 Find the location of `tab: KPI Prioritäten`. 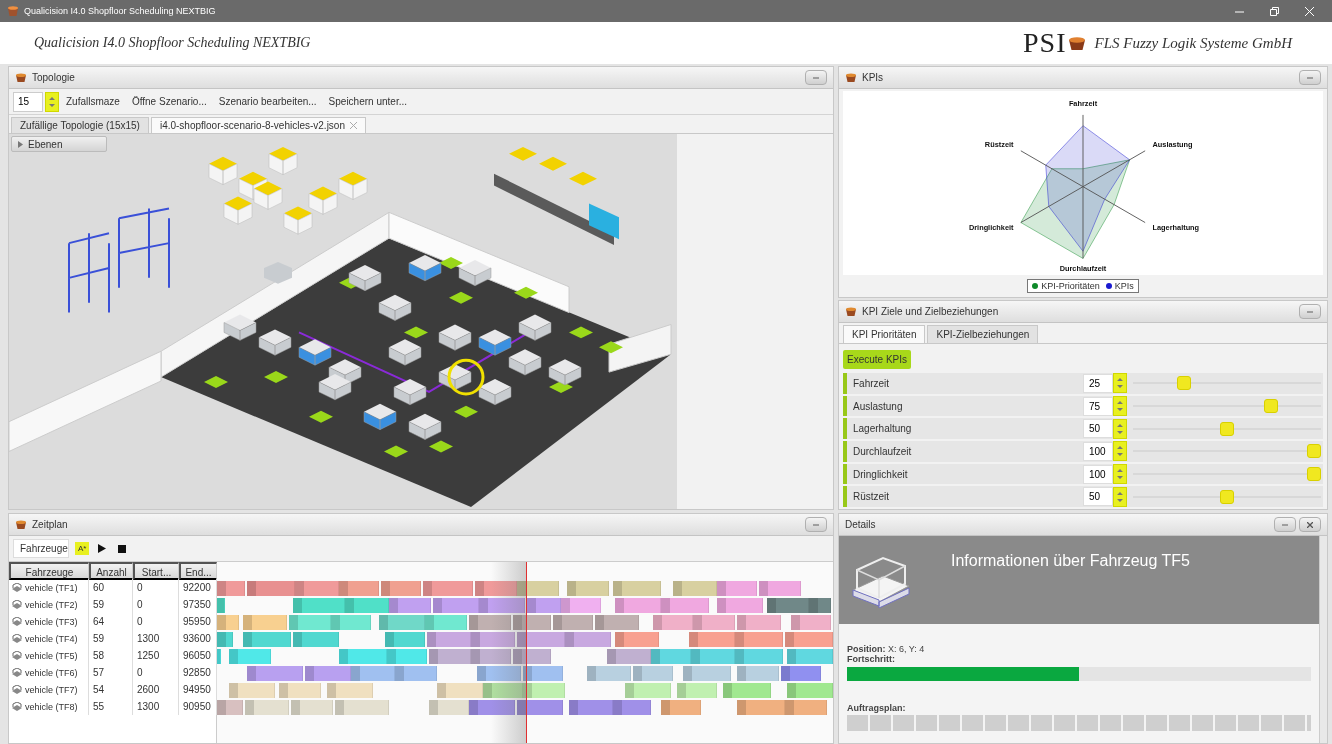

tab: KPI Prioritäten is located at coordinates (884, 334).